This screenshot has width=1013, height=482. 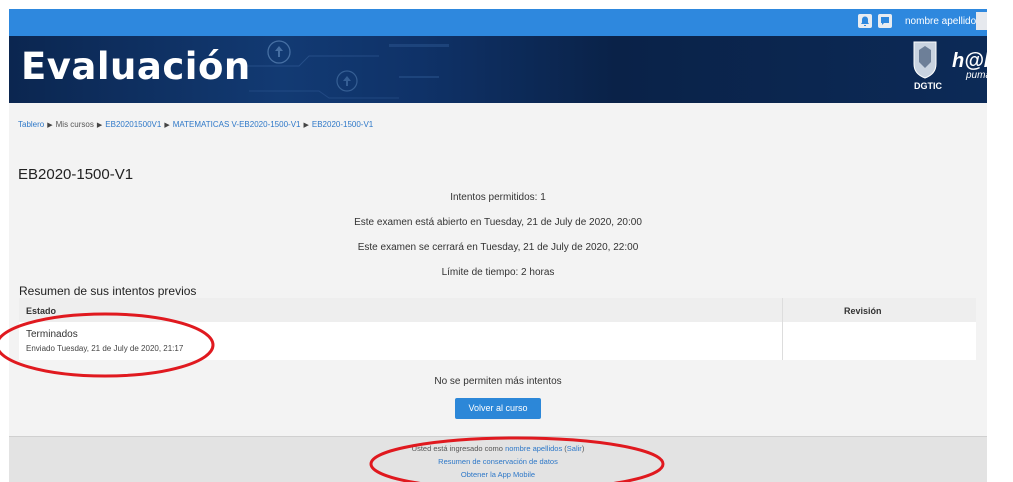 What do you see at coordinates (31, 124) in the screenshot?
I see `breadcrumb-item-tablero: Tablero` at bounding box center [31, 124].